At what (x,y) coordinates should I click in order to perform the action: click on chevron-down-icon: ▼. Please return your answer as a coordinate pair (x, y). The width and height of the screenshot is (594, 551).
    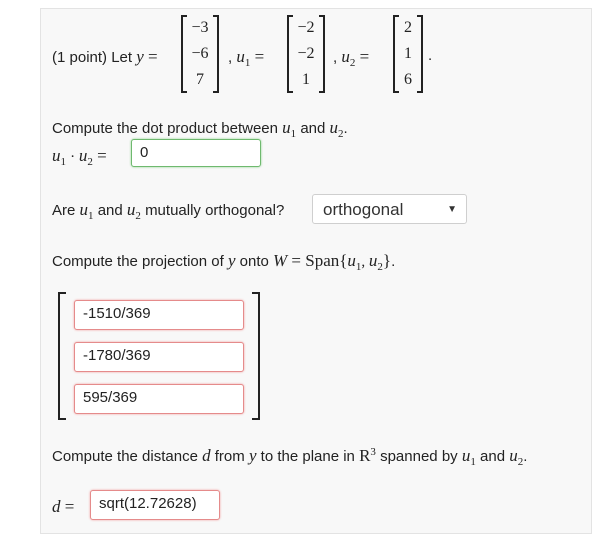
    Looking at the image, I should click on (452, 209).